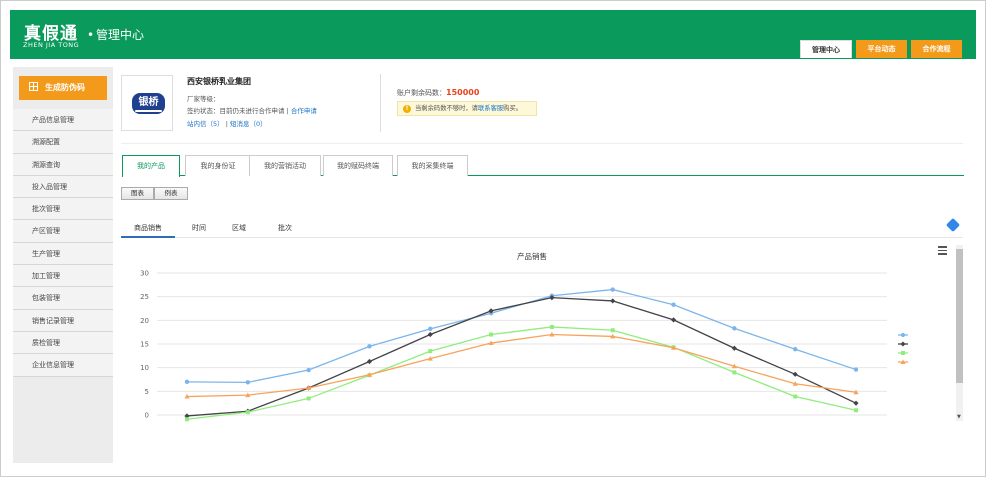 The image size is (986, 477). What do you see at coordinates (147, 392) in the screenshot?
I see `y-tick-label: 5` at bounding box center [147, 392].